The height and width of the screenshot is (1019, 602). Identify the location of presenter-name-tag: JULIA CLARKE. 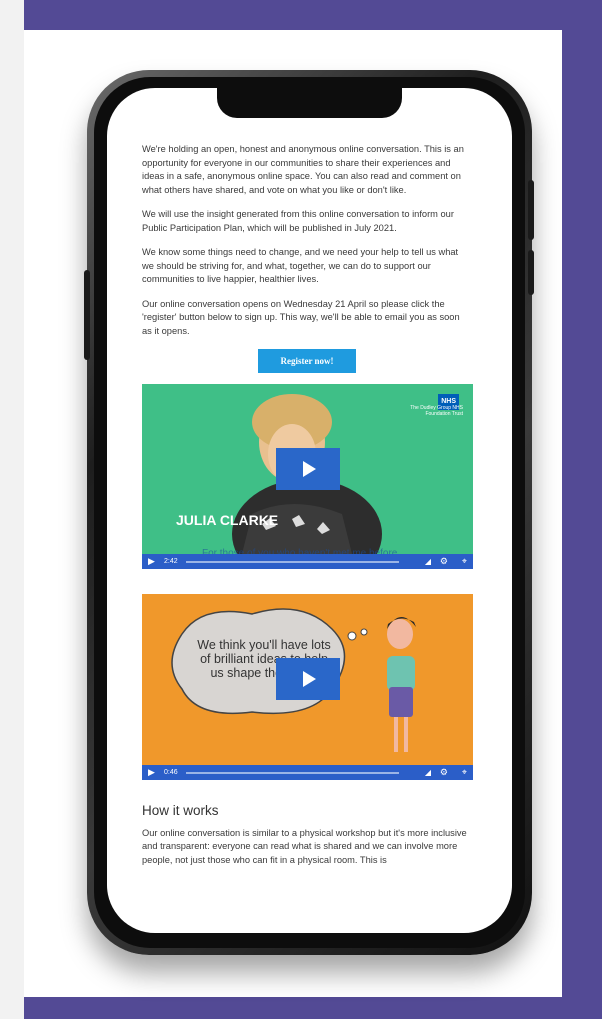
(227, 520).